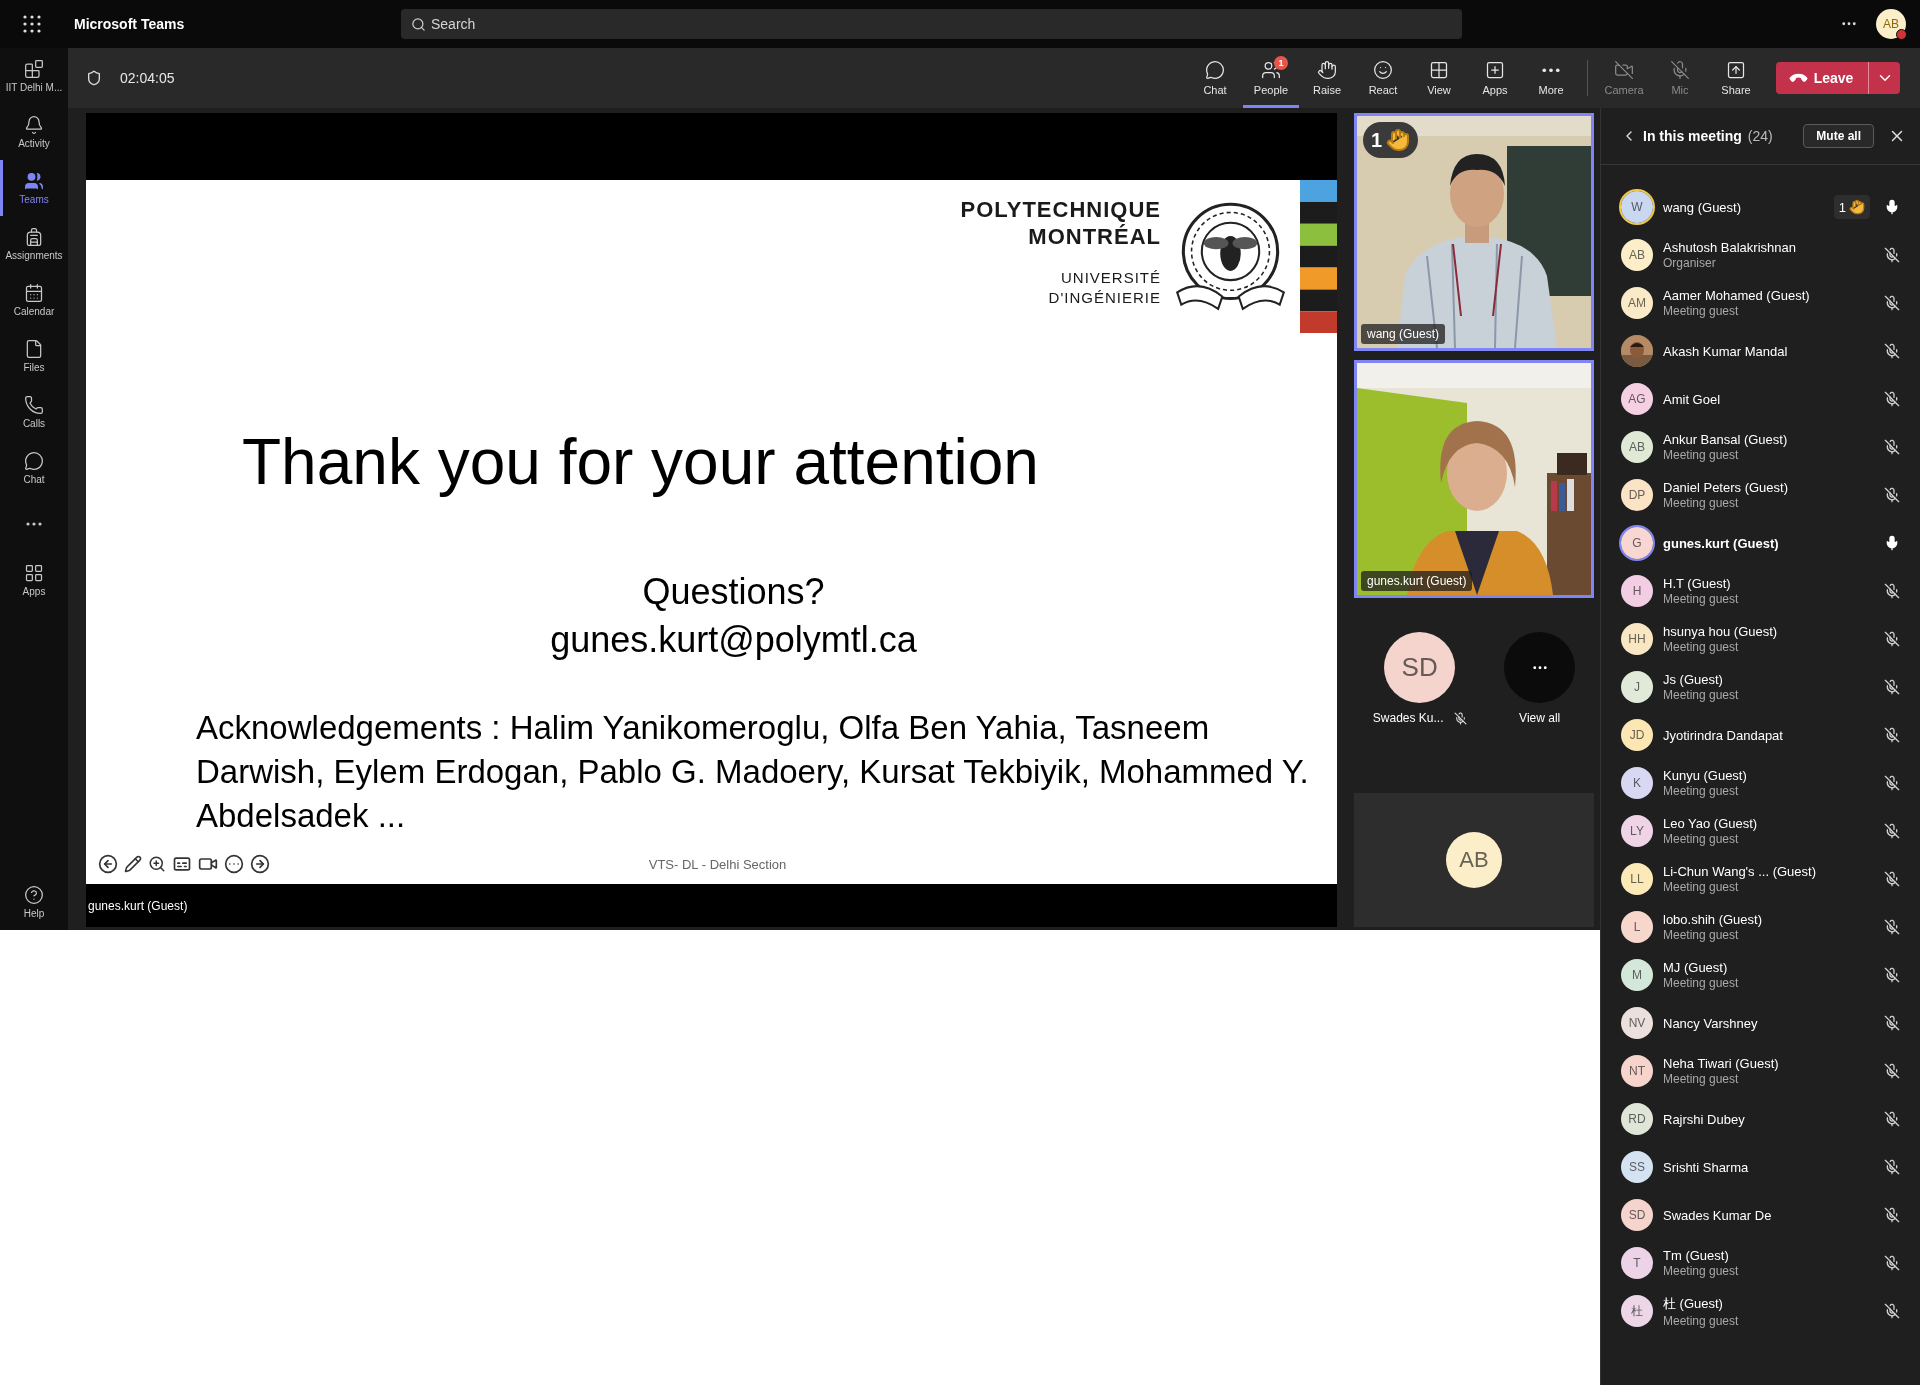 Image resolution: width=1920 pixels, height=1385 pixels. Describe the element at coordinates (1637, 639) in the screenshot. I see `participant-avatar: HH` at that location.